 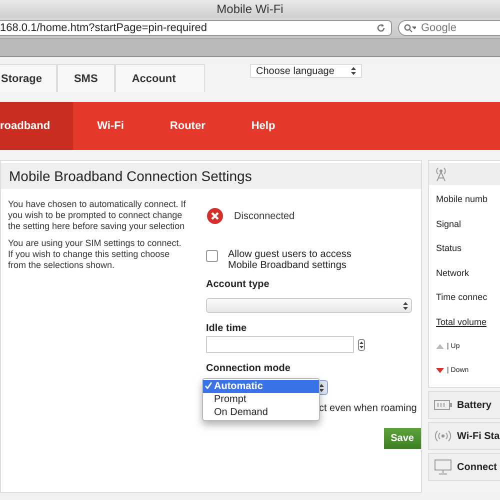 What do you see at coordinates (464, 436) in the screenshot?
I see `section-header: Wi-Fi Sta` at bounding box center [464, 436].